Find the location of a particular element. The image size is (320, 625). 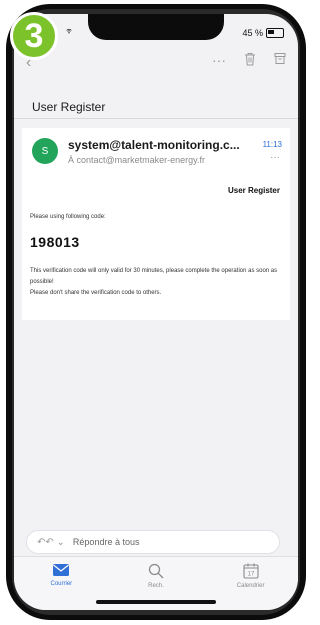

reply-all-icon: ↶↶ ⌄ is located at coordinates (51, 542).